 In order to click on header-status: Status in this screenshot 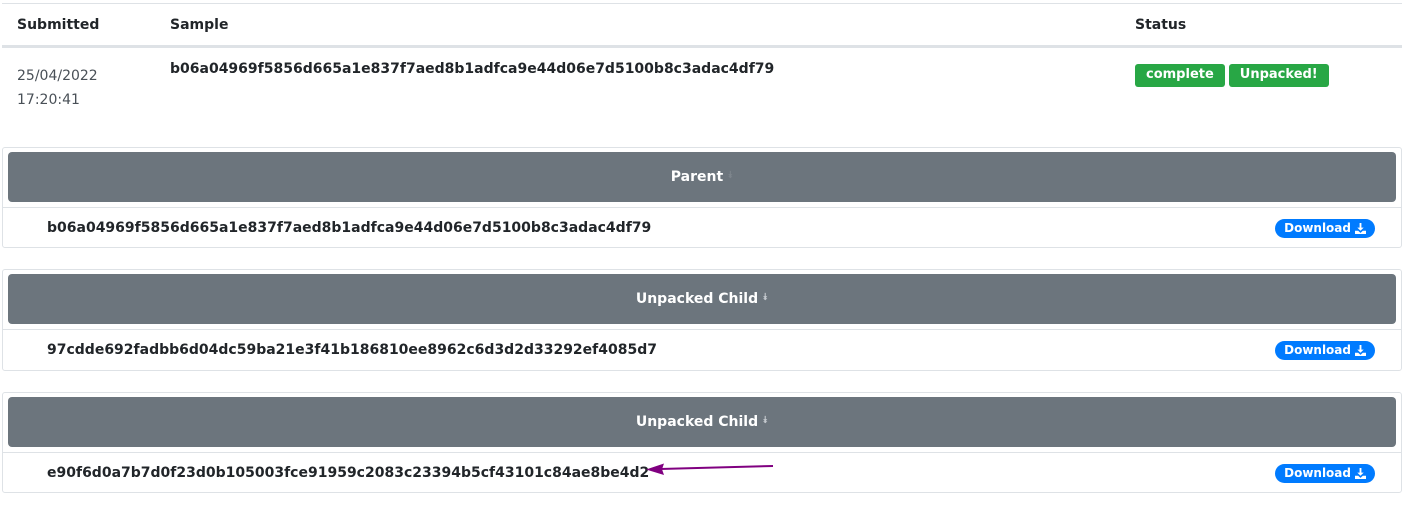, I will do `click(1161, 25)`.